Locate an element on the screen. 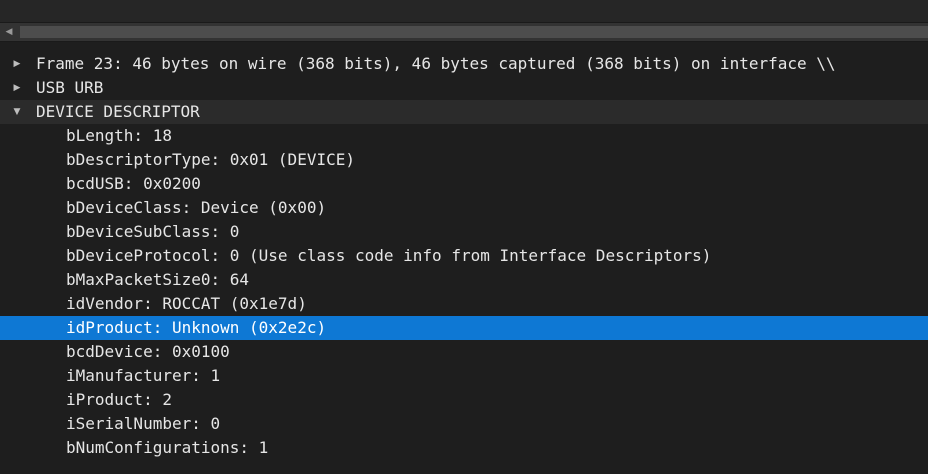 The width and height of the screenshot is (928, 474). tree-row: bLength: 18 is located at coordinates (464, 136).